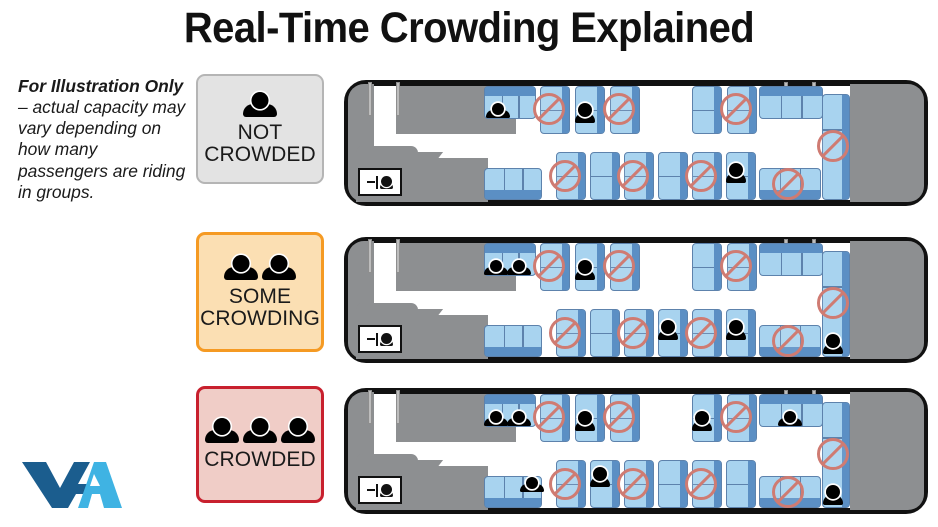 This screenshot has width=938, height=527. I want to click on legend-card-crowded: CROWDED, so click(260, 444).